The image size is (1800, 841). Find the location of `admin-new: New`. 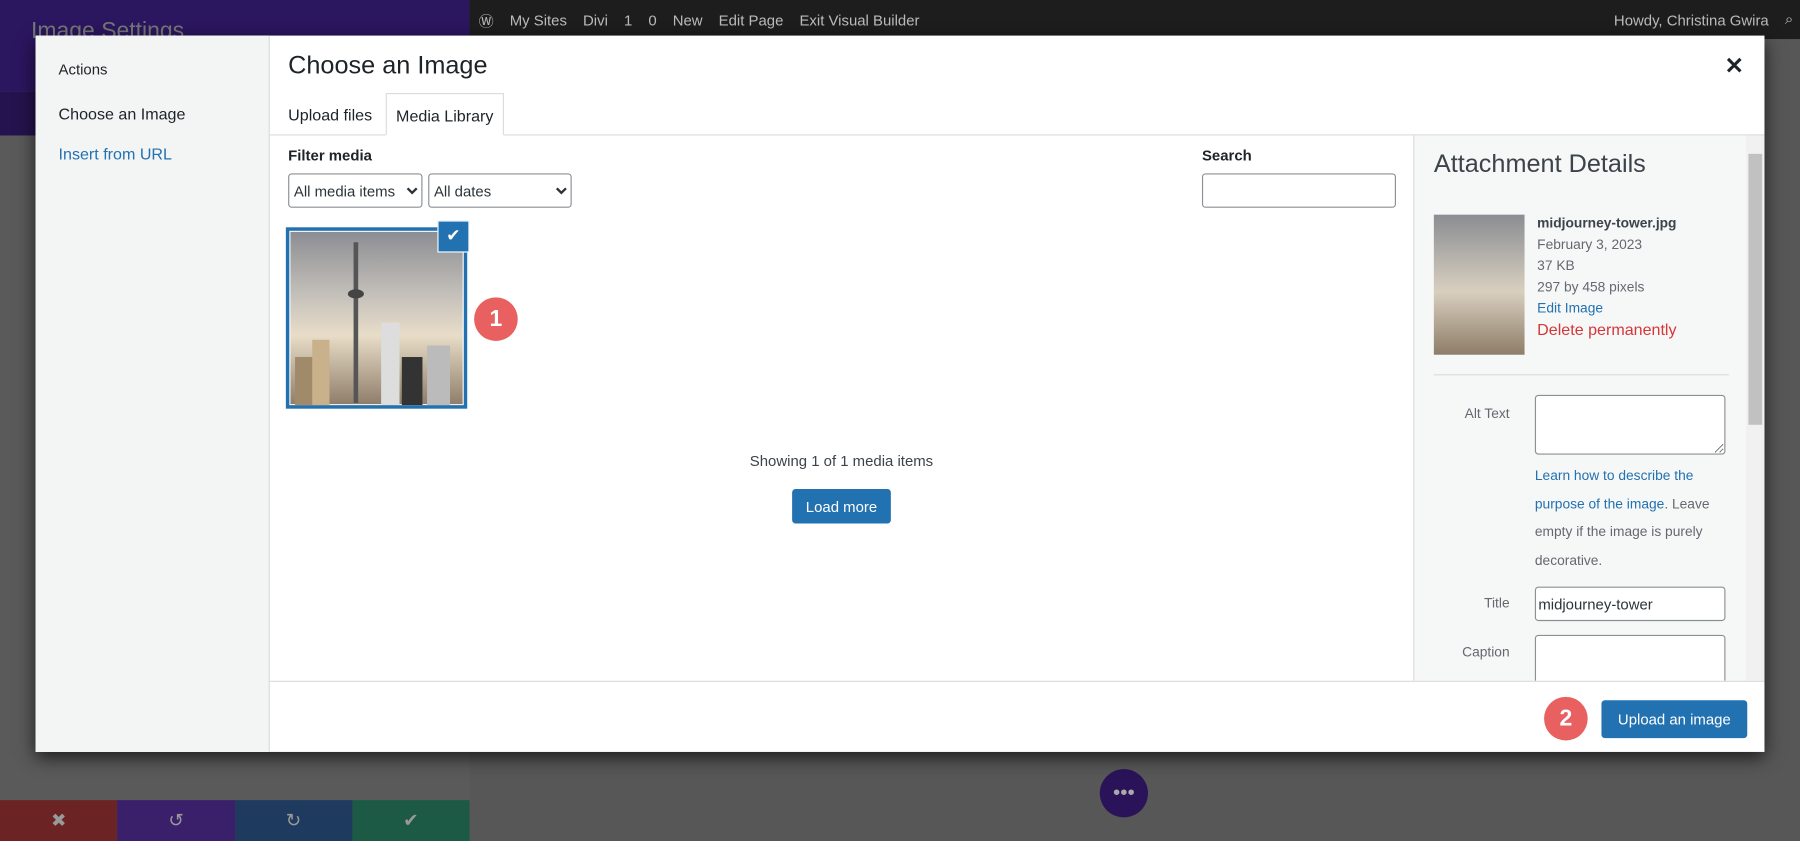

admin-new: New is located at coordinates (688, 19).